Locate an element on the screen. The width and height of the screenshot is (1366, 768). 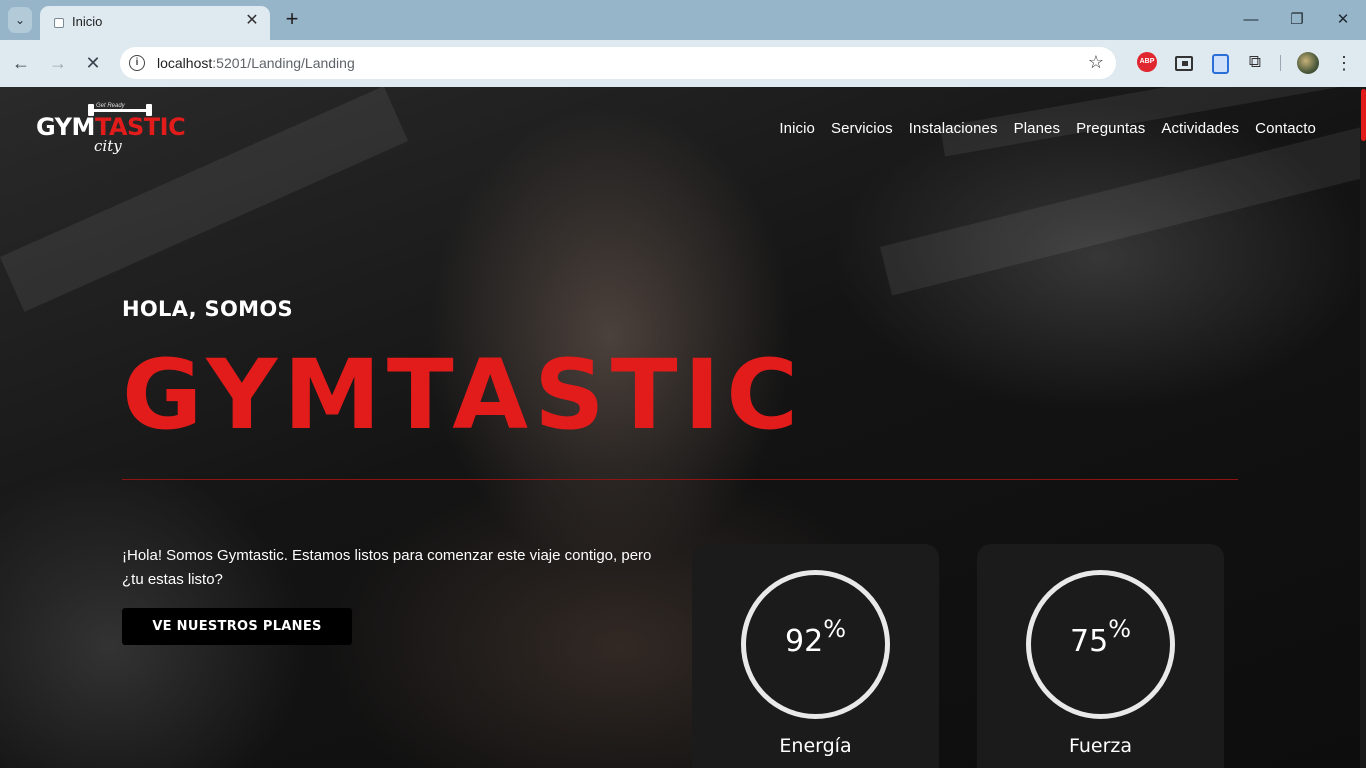
new-tab-button: + is located at coordinates (292, 19).